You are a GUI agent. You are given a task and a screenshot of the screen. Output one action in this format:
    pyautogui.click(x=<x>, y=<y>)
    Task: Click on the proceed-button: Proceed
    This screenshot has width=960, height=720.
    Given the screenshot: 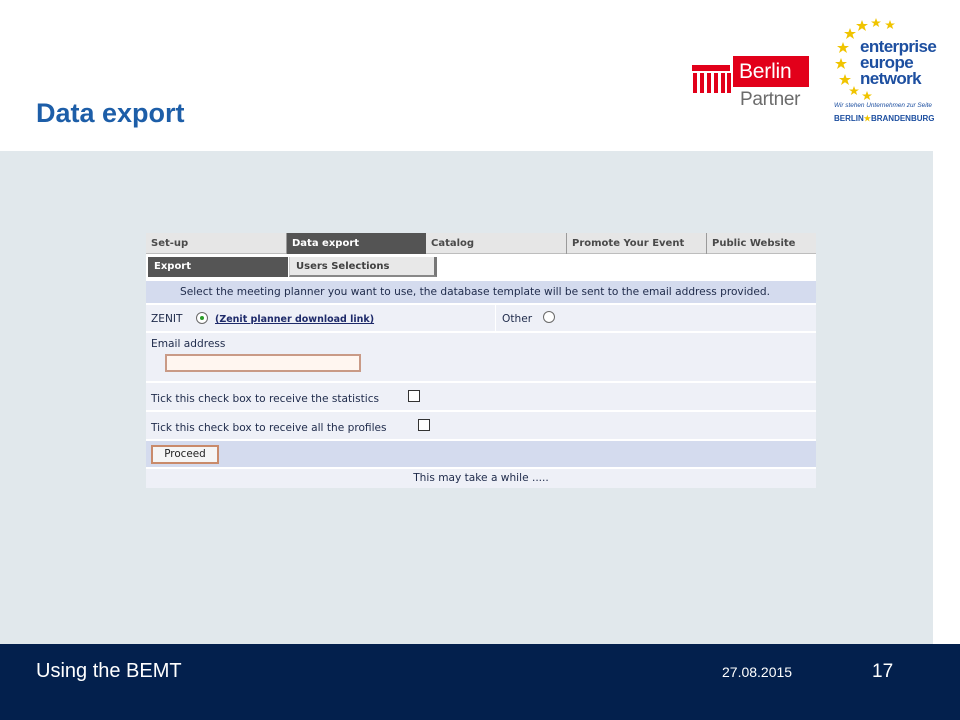 What is the action you would take?
    pyautogui.click(x=185, y=454)
    